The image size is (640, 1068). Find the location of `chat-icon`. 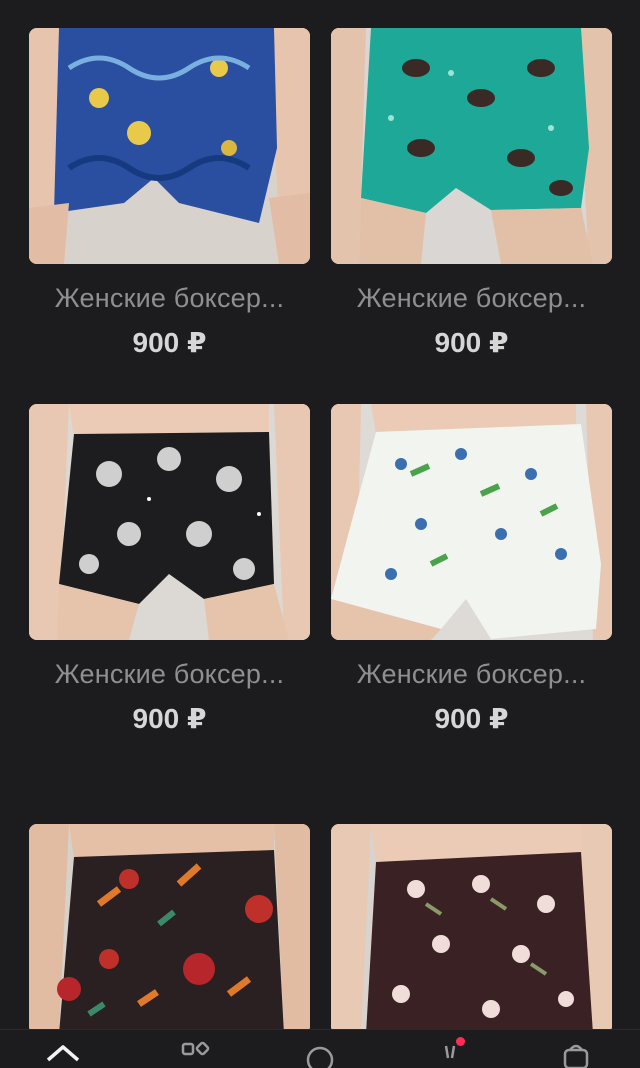

chat-icon is located at coordinates (320, 1057).